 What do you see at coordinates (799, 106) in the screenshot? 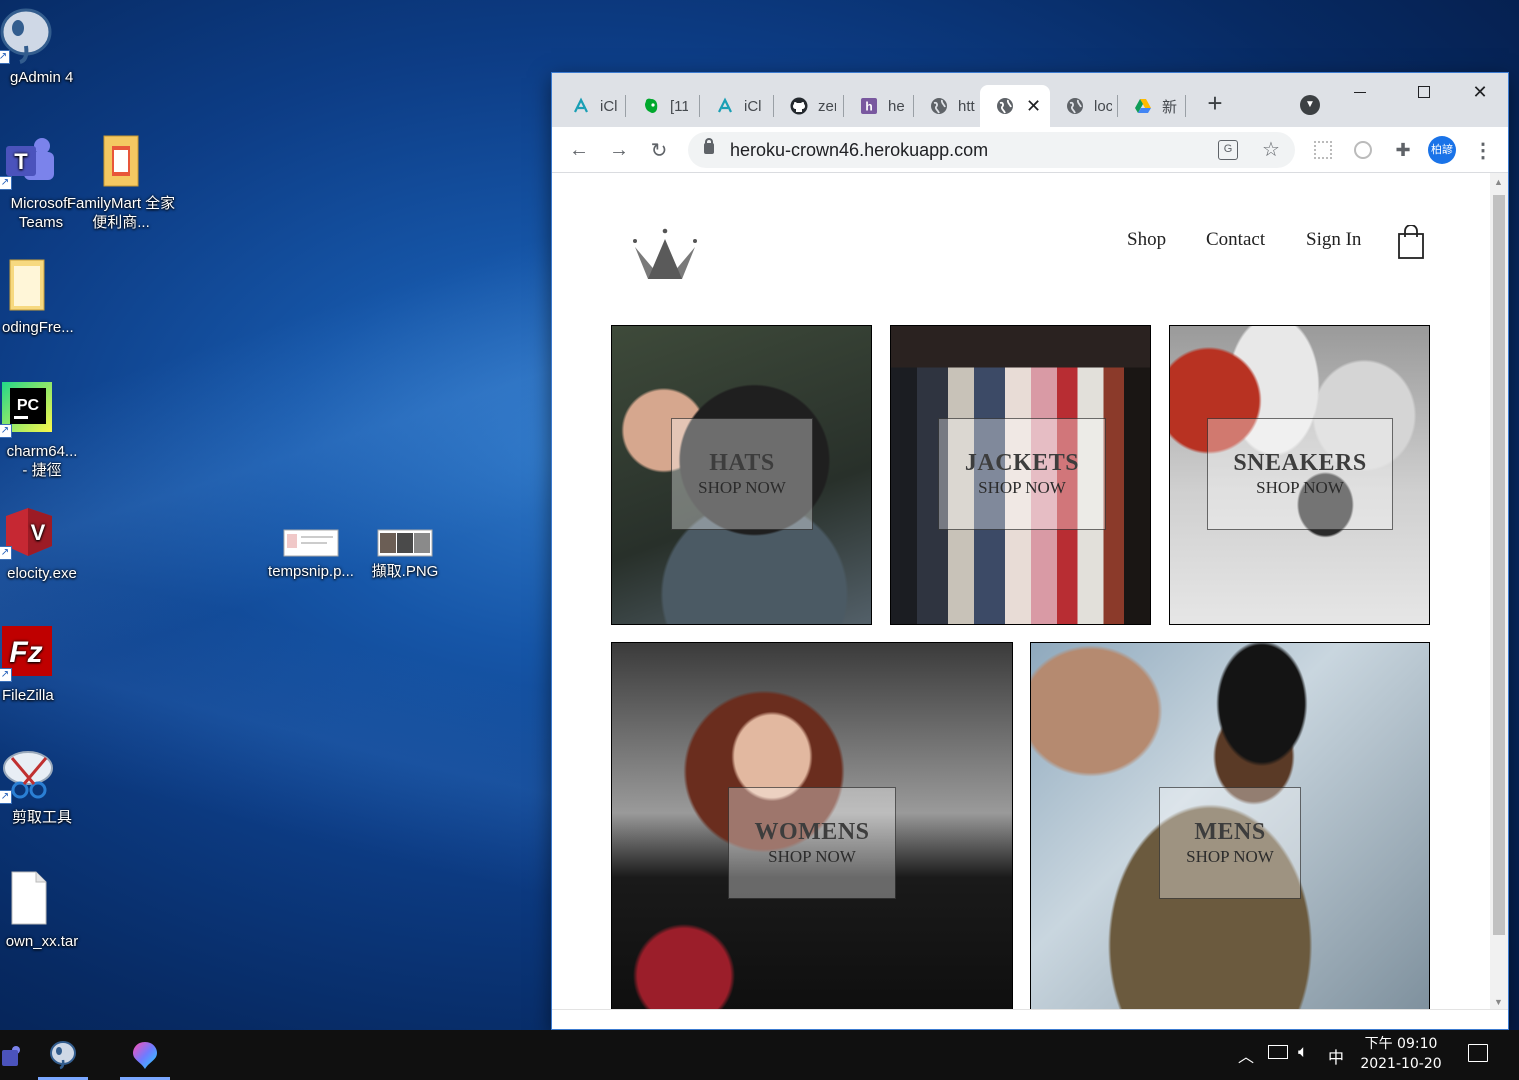
I see `github-icon` at bounding box center [799, 106].